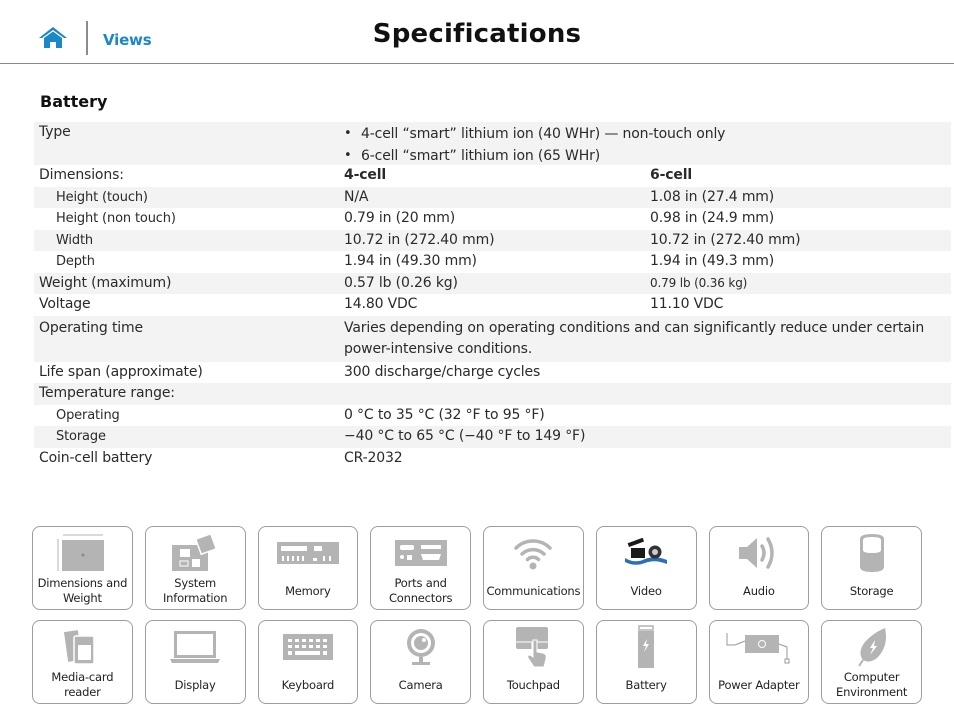 The height and width of the screenshot is (721, 954). I want to click on tile-keyboard: Keyboard, so click(308, 662).